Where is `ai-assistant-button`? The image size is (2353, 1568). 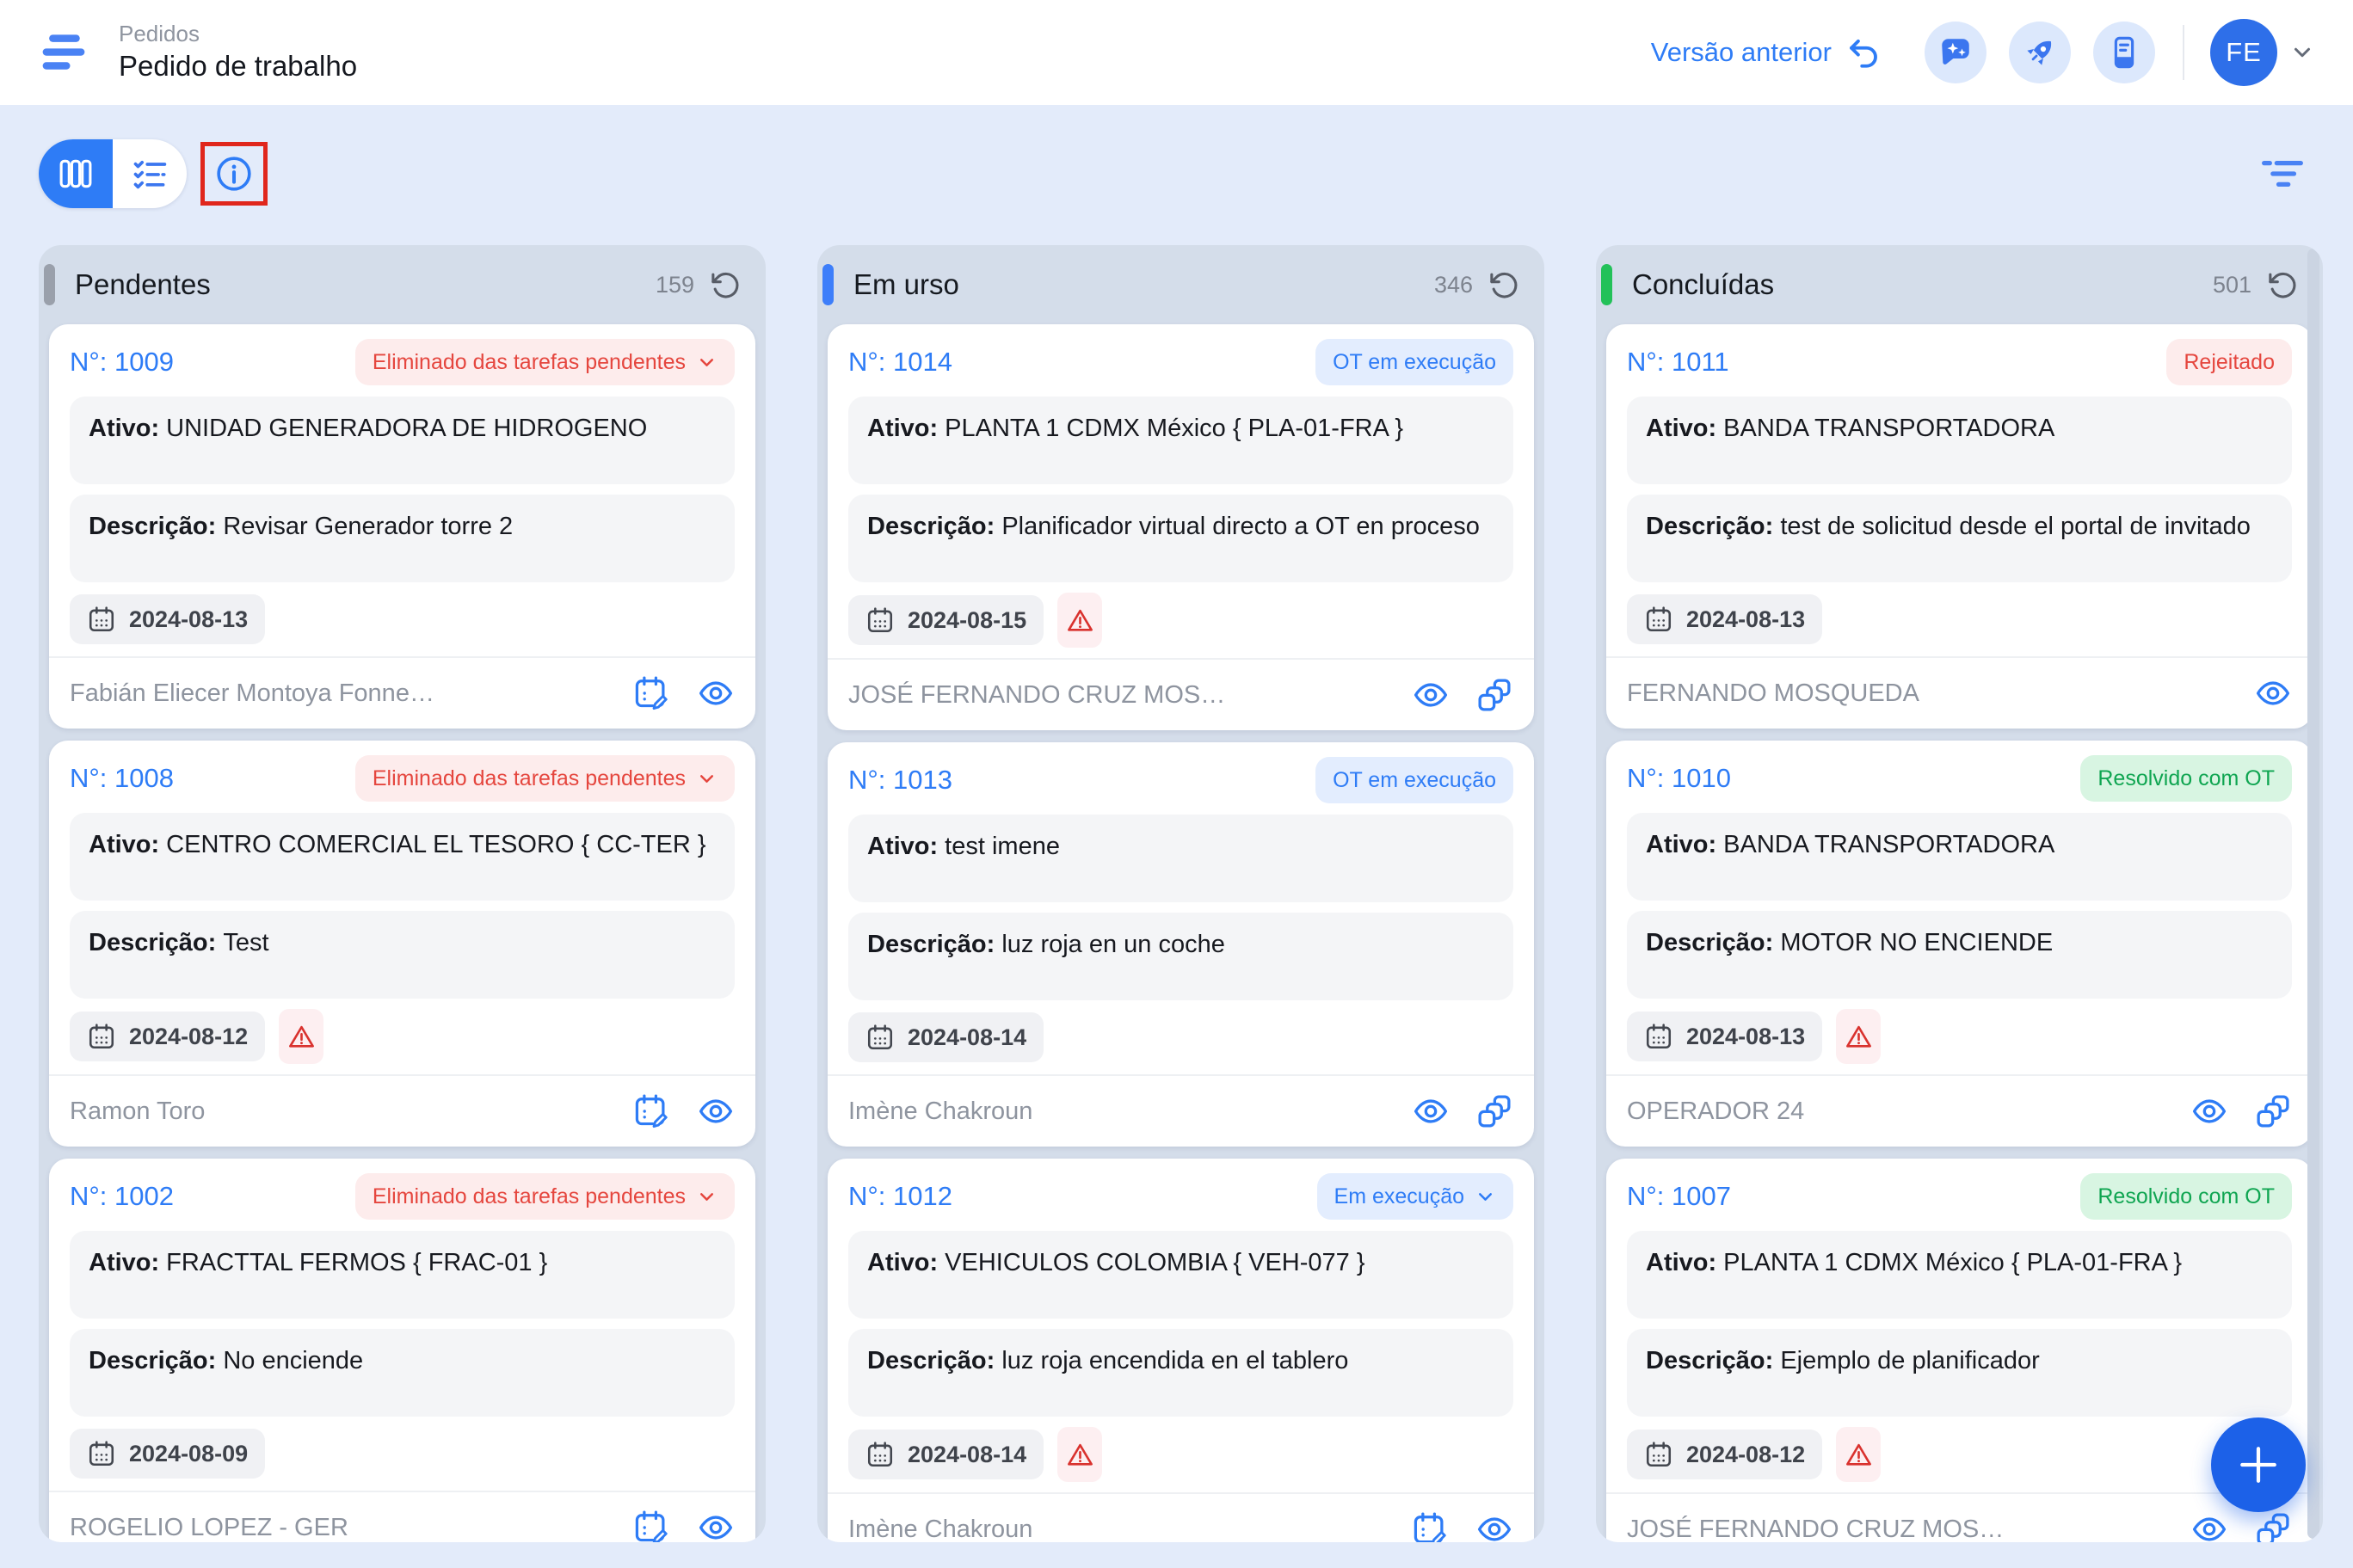 ai-assistant-button is located at coordinates (1956, 52).